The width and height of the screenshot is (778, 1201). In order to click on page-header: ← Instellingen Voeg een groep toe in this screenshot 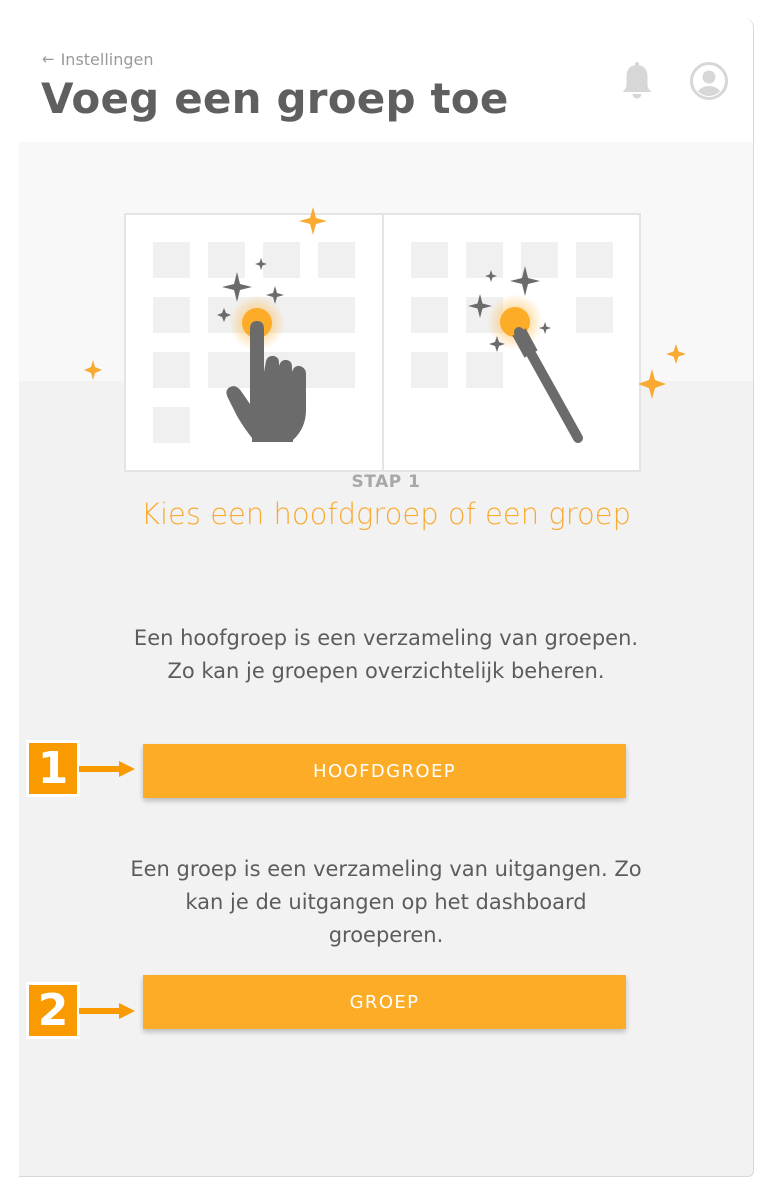, I will do `click(386, 80)`.